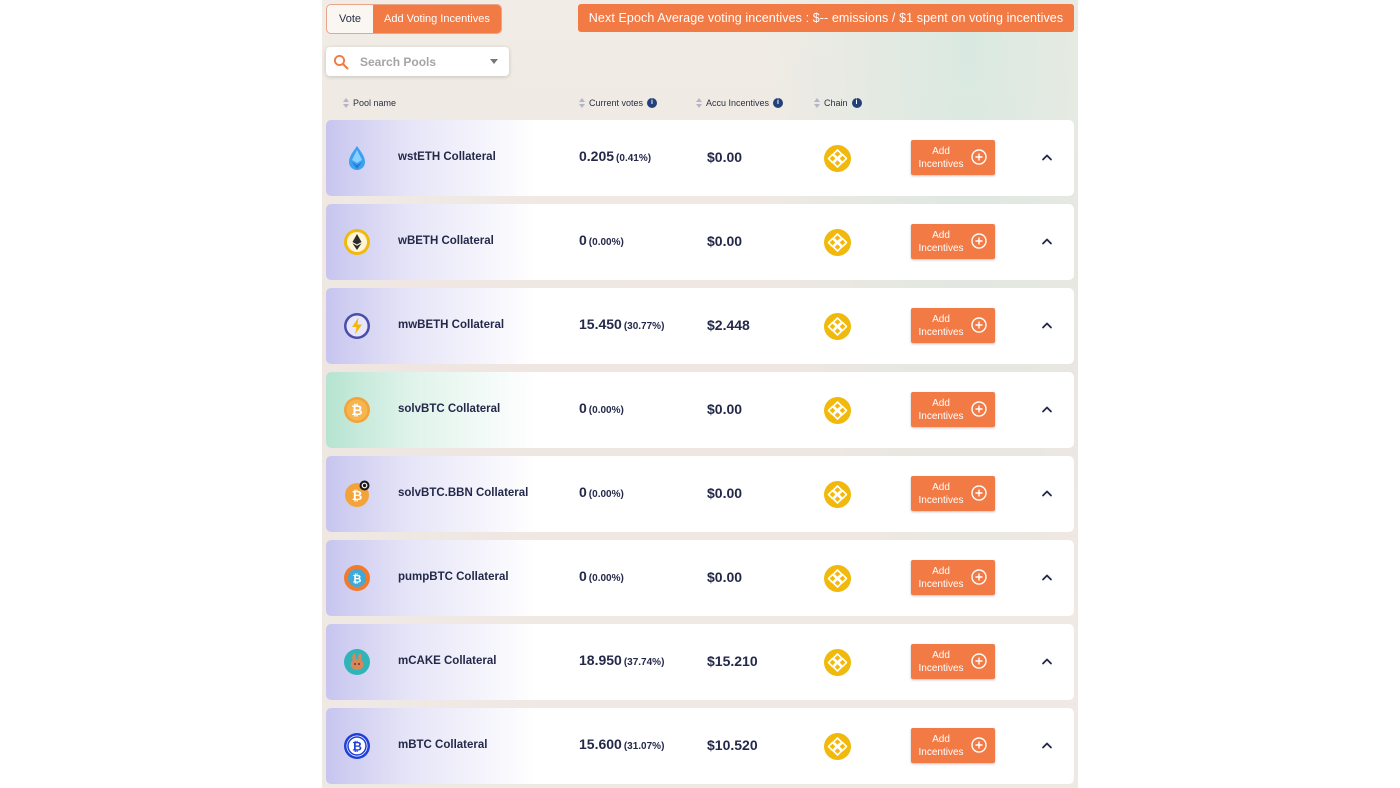 This screenshot has width=1400, height=788. I want to click on tab-add-voting-incentives: Add Voting Incentives, so click(437, 19).